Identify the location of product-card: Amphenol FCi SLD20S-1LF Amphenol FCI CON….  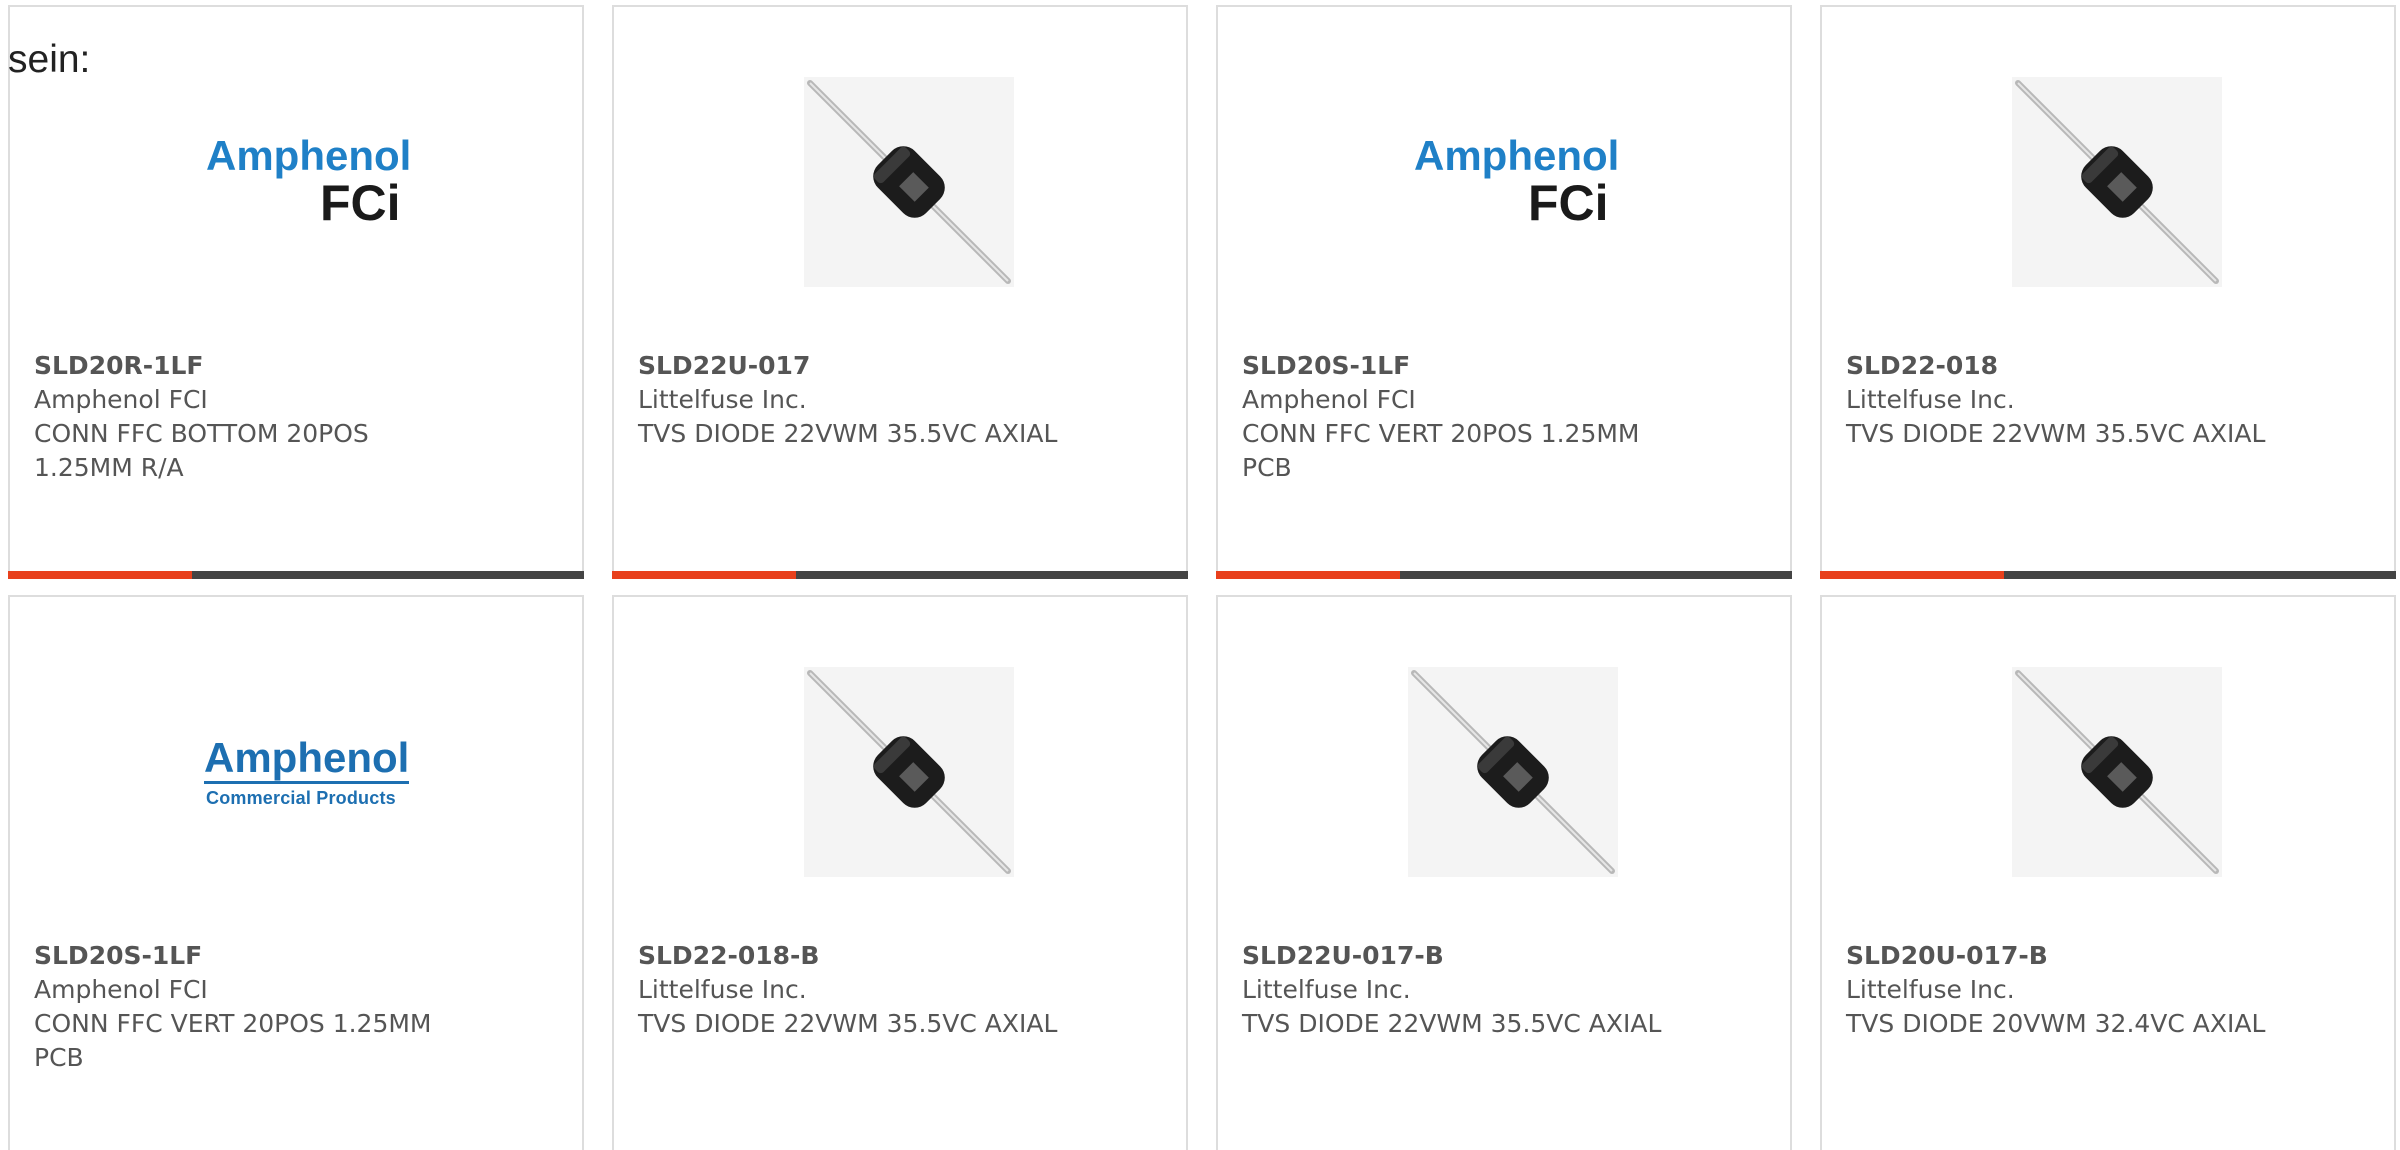
(1504, 292).